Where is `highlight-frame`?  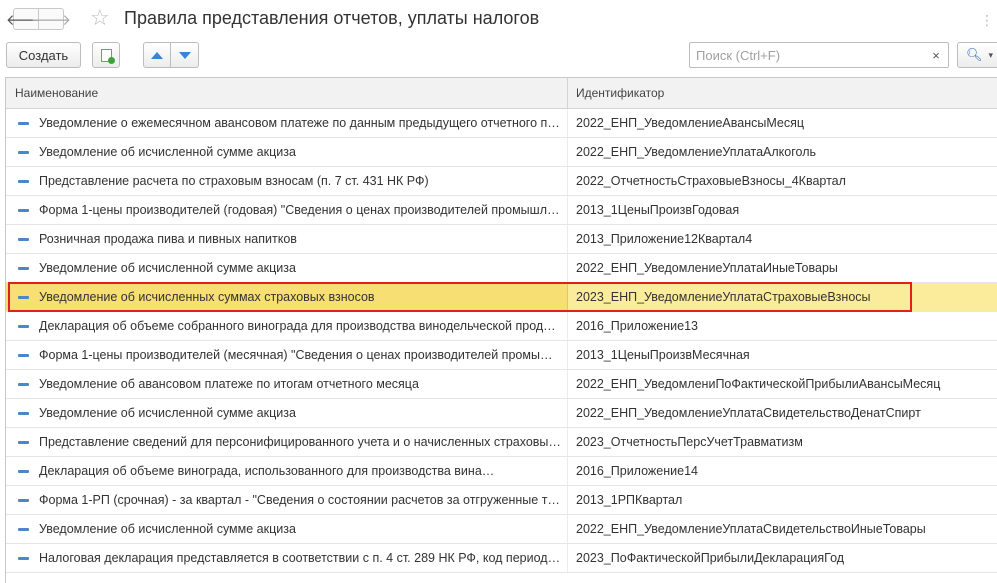 highlight-frame is located at coordinates (460, 297).